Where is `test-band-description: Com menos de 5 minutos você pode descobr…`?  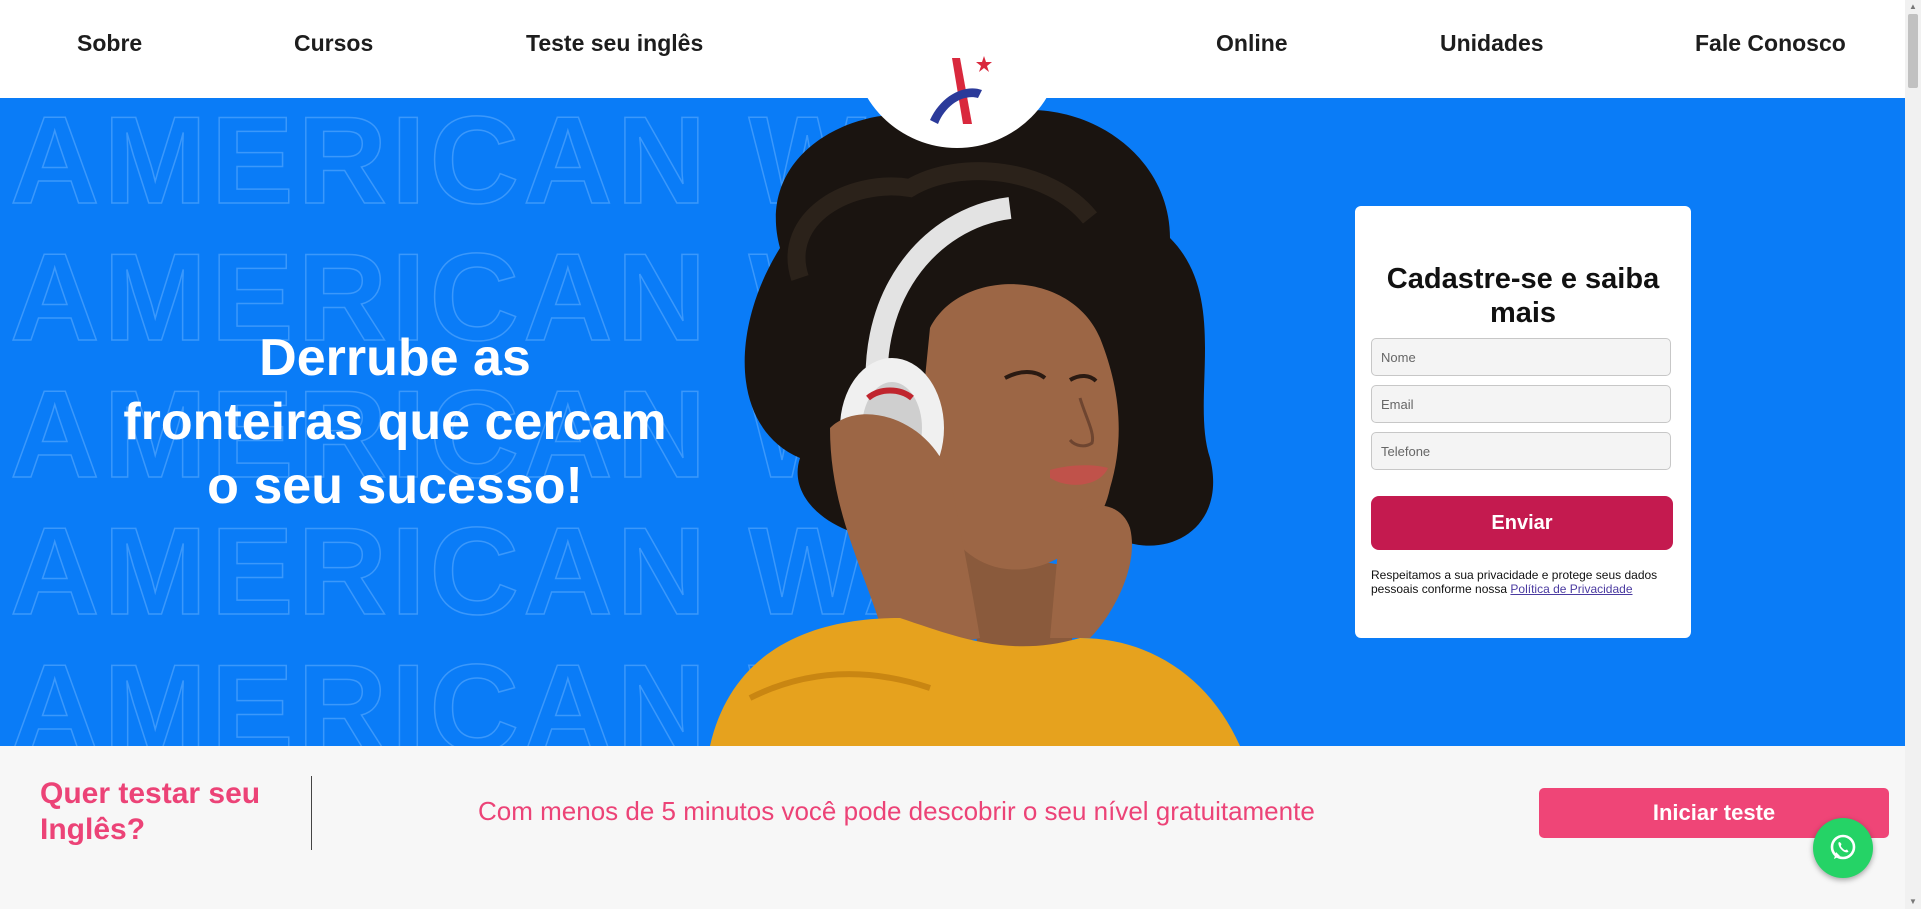 test-band-description: Com menos de 5 minutos você pode descobr… is located at coordinates (896, 811).